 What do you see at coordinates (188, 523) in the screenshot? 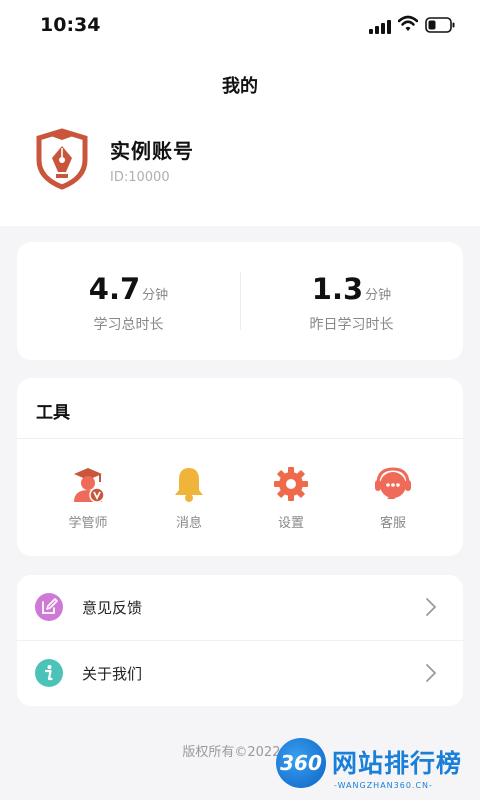
I see `tool-label: 消息` at bounding box center [188, 523].